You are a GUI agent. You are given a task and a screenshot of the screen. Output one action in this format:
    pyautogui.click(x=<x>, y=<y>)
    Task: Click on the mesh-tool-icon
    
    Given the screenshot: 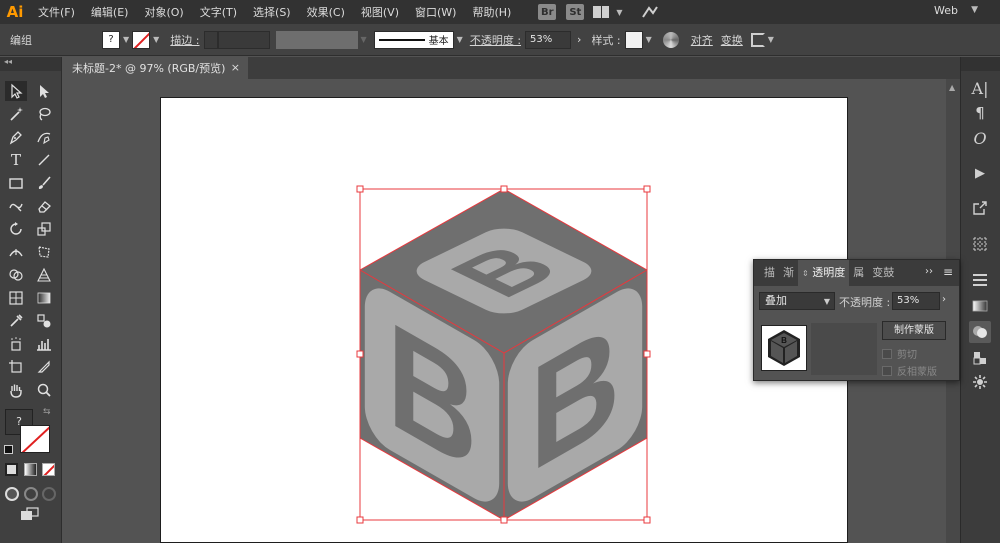 What is the action you would take?
    pyautogui.click(x=16, y=298)
    